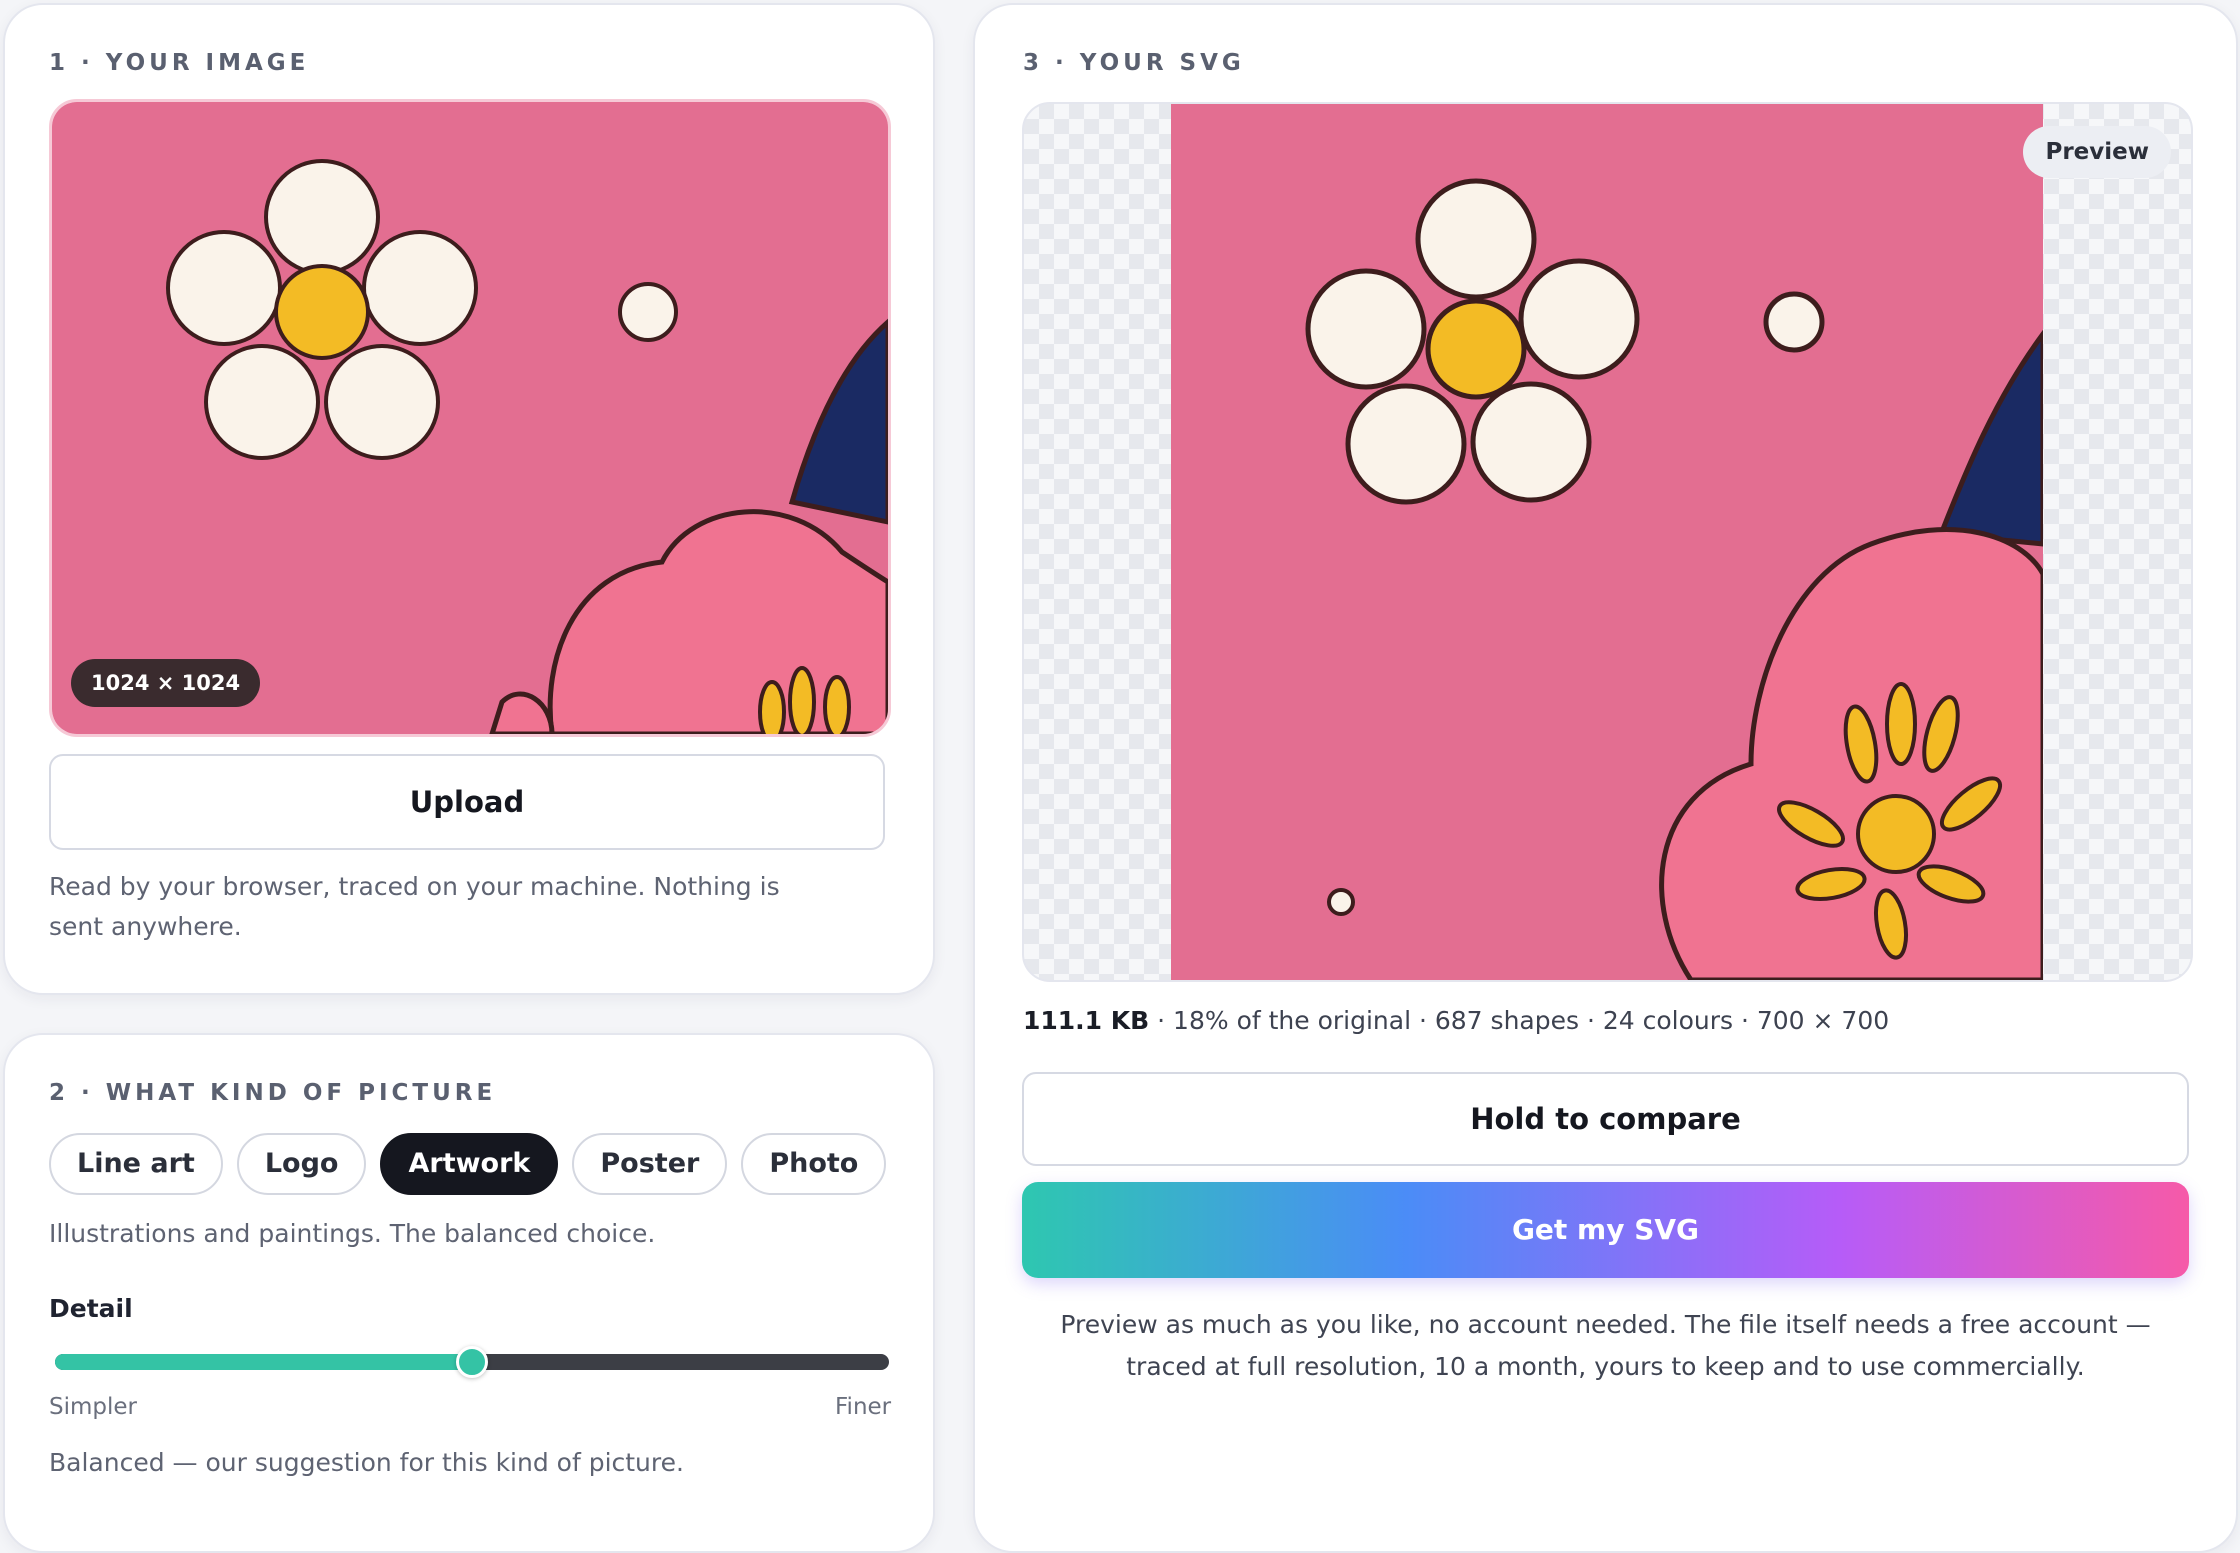 Image resolution: width=2240 pixels, height=1553 pixels. What do you see at coordinates (301, 1164) in the screenshot?
I see `kind-option-logo: Logo` at bounding box center [301, 1164].